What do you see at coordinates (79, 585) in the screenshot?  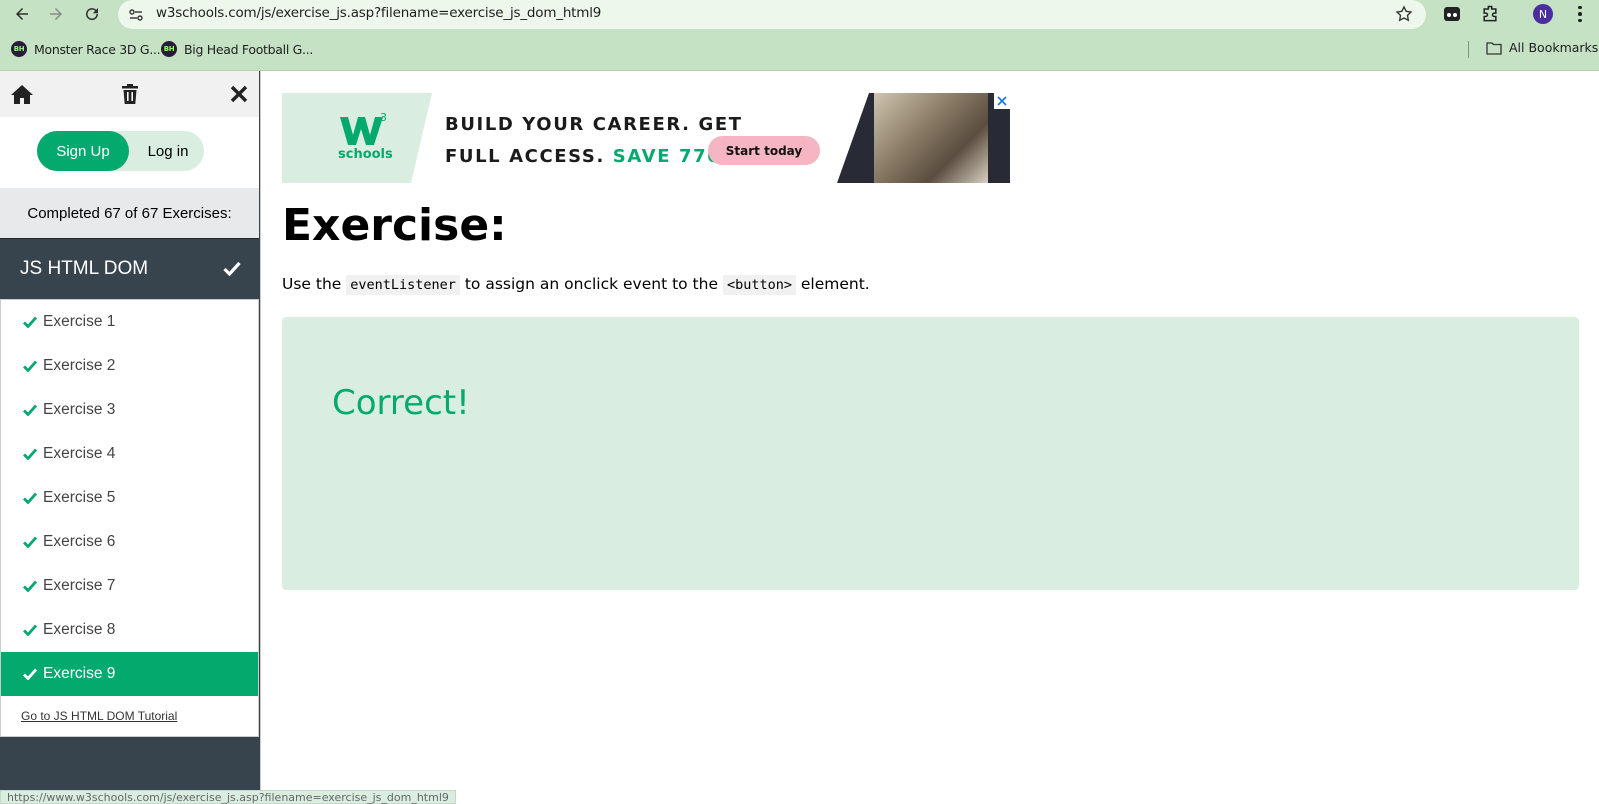 I see `exercise-label: Exercise 7` at bounding box center [79, 585].